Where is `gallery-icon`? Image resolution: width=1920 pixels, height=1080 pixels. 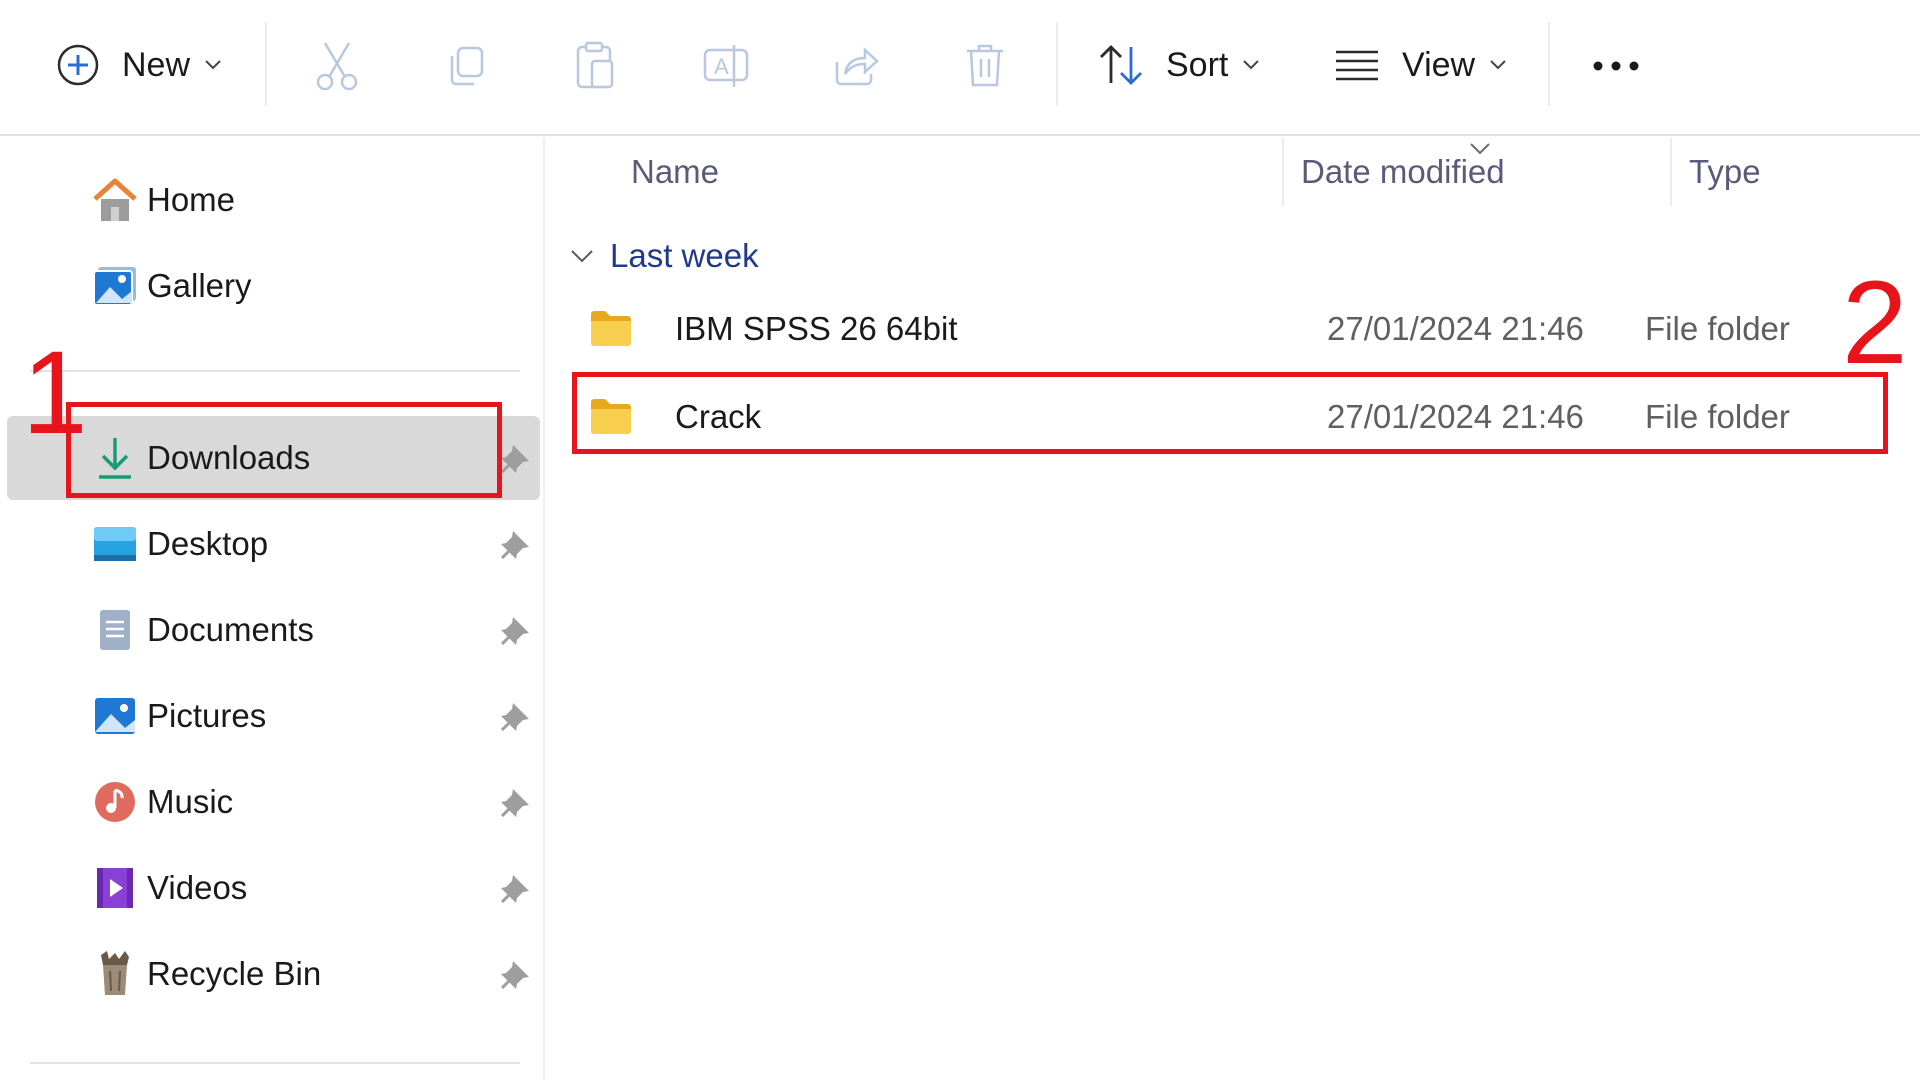 gallery-icon is located at coordinates (115, 286).